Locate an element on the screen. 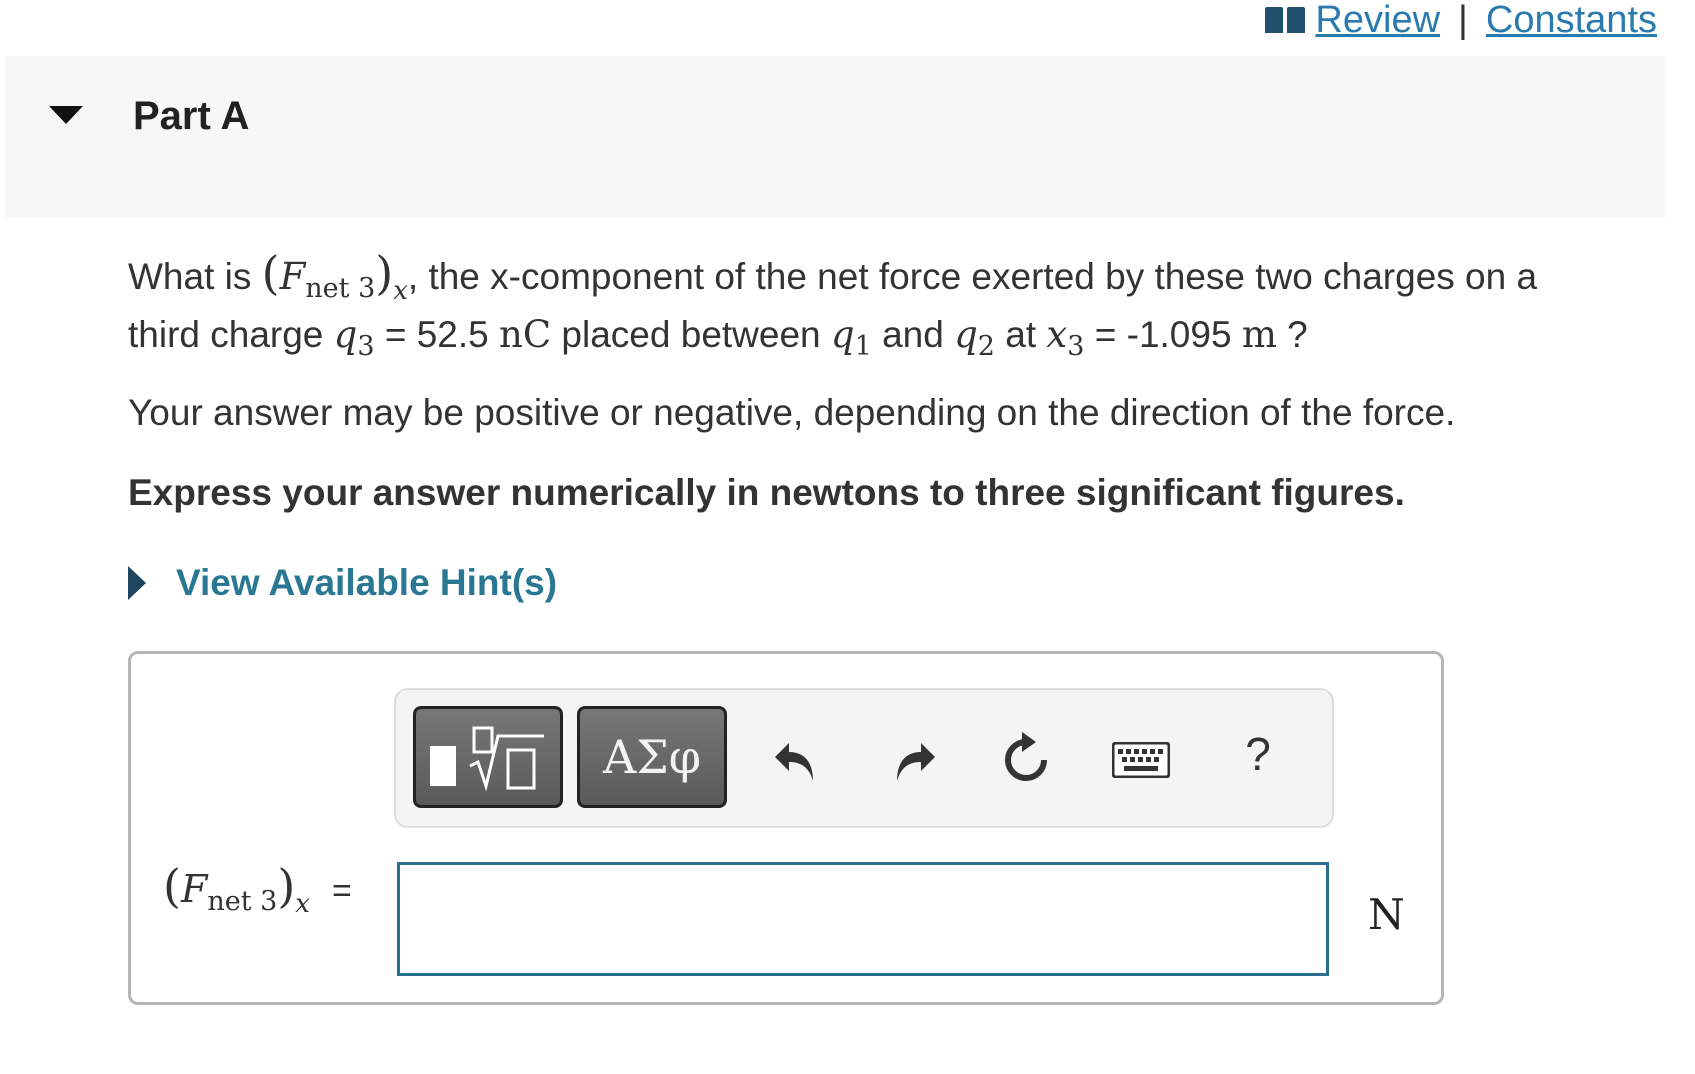  question-end: ? is located at coordinates (1292, 334).